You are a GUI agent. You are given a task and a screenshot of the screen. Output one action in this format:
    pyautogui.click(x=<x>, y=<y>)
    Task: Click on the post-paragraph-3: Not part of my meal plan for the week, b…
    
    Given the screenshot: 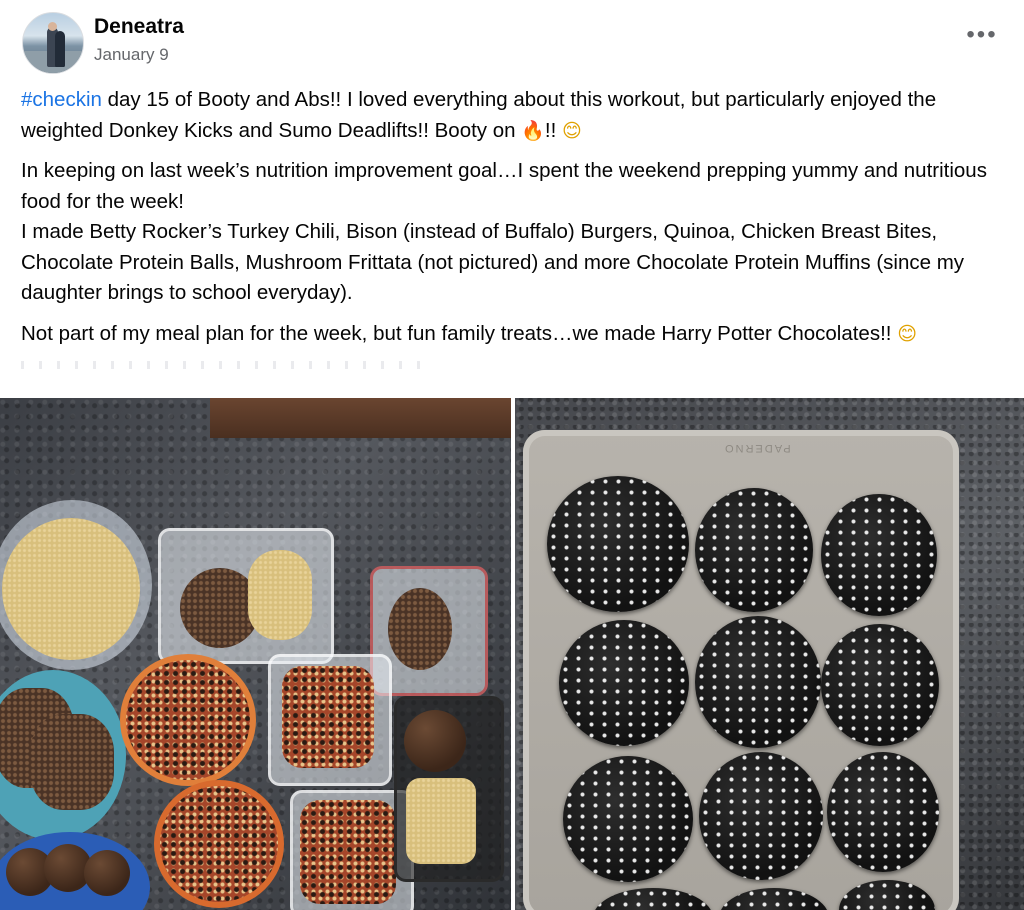 What is the action you would take?
    pyautogui.click(x=513, y=349)
    